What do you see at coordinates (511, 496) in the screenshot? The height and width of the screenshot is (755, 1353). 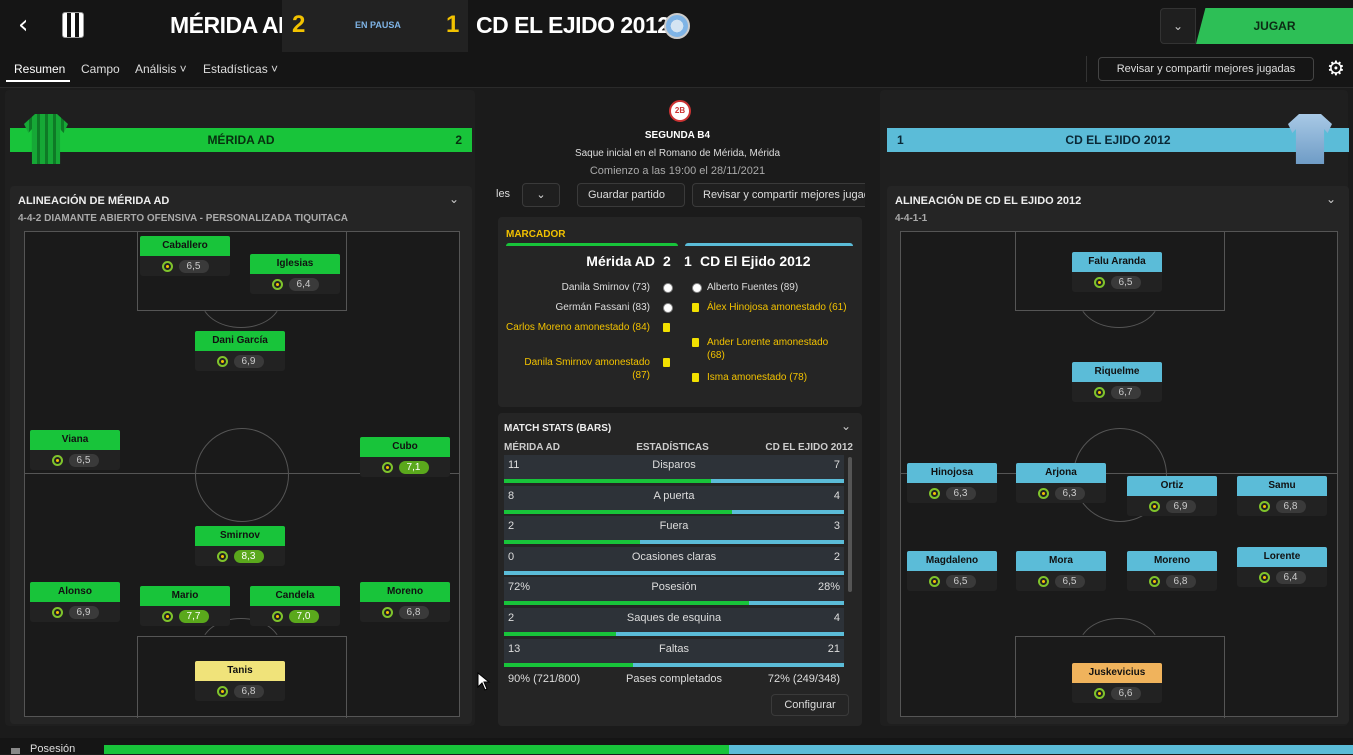 I see `stat-home-value: 8` at bounding box center [511, 496].